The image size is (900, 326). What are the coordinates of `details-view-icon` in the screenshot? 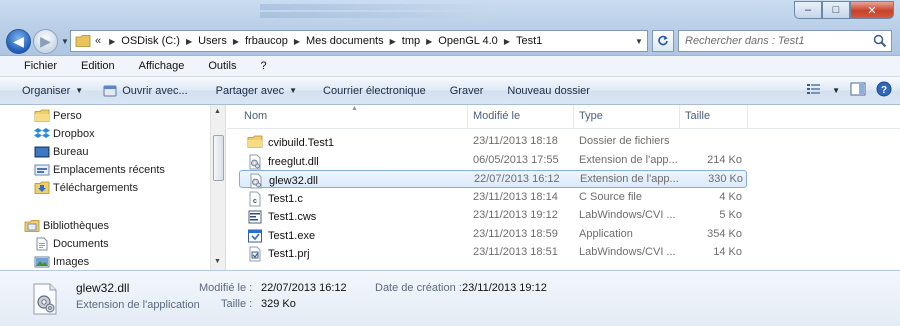 It's located at (814, 89).